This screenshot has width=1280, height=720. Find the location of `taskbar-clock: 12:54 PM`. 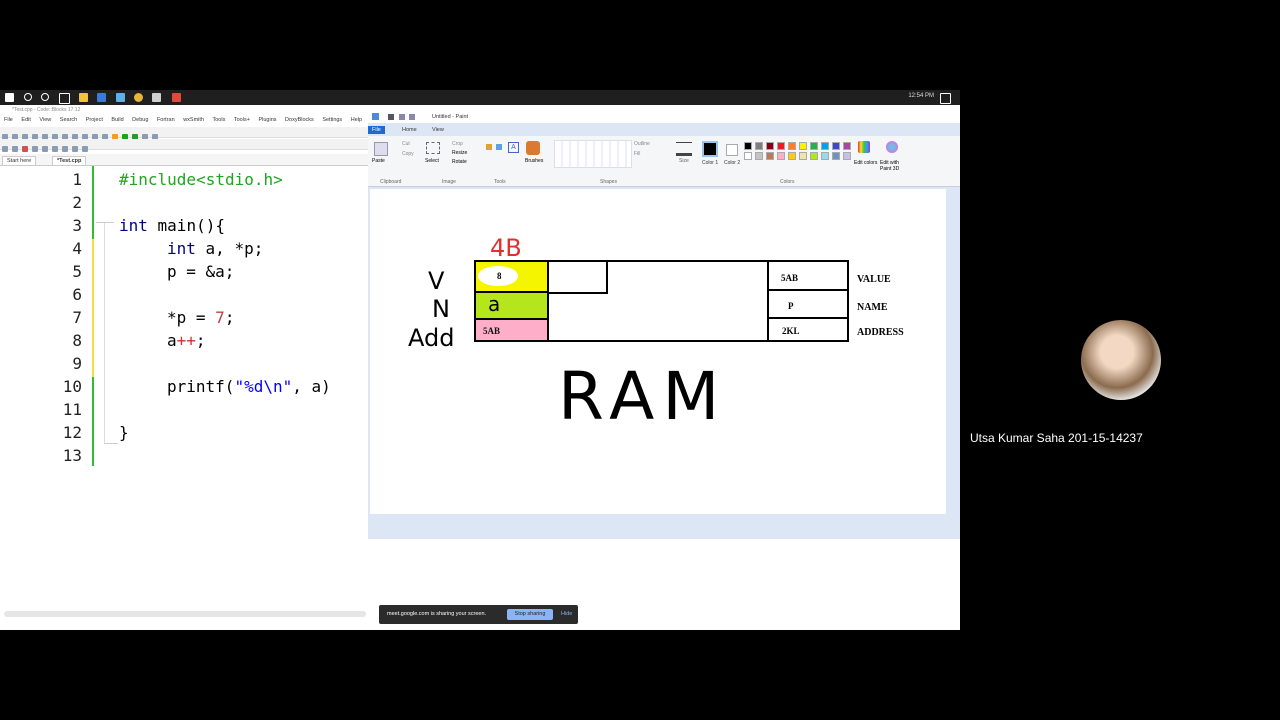

taskbar-clock: 12:54 PM is located at coordinates (921, 96).